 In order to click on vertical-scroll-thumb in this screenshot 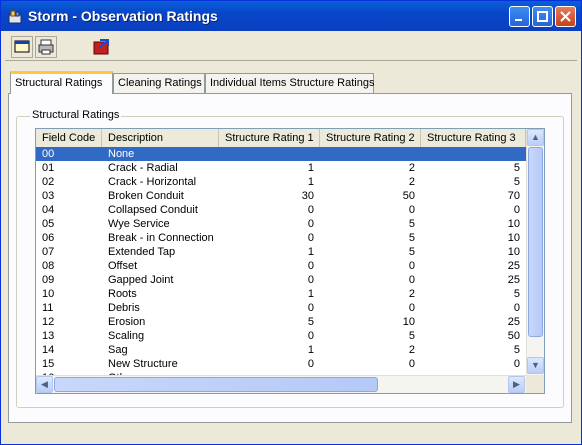, I will do `click(535, 242)`.